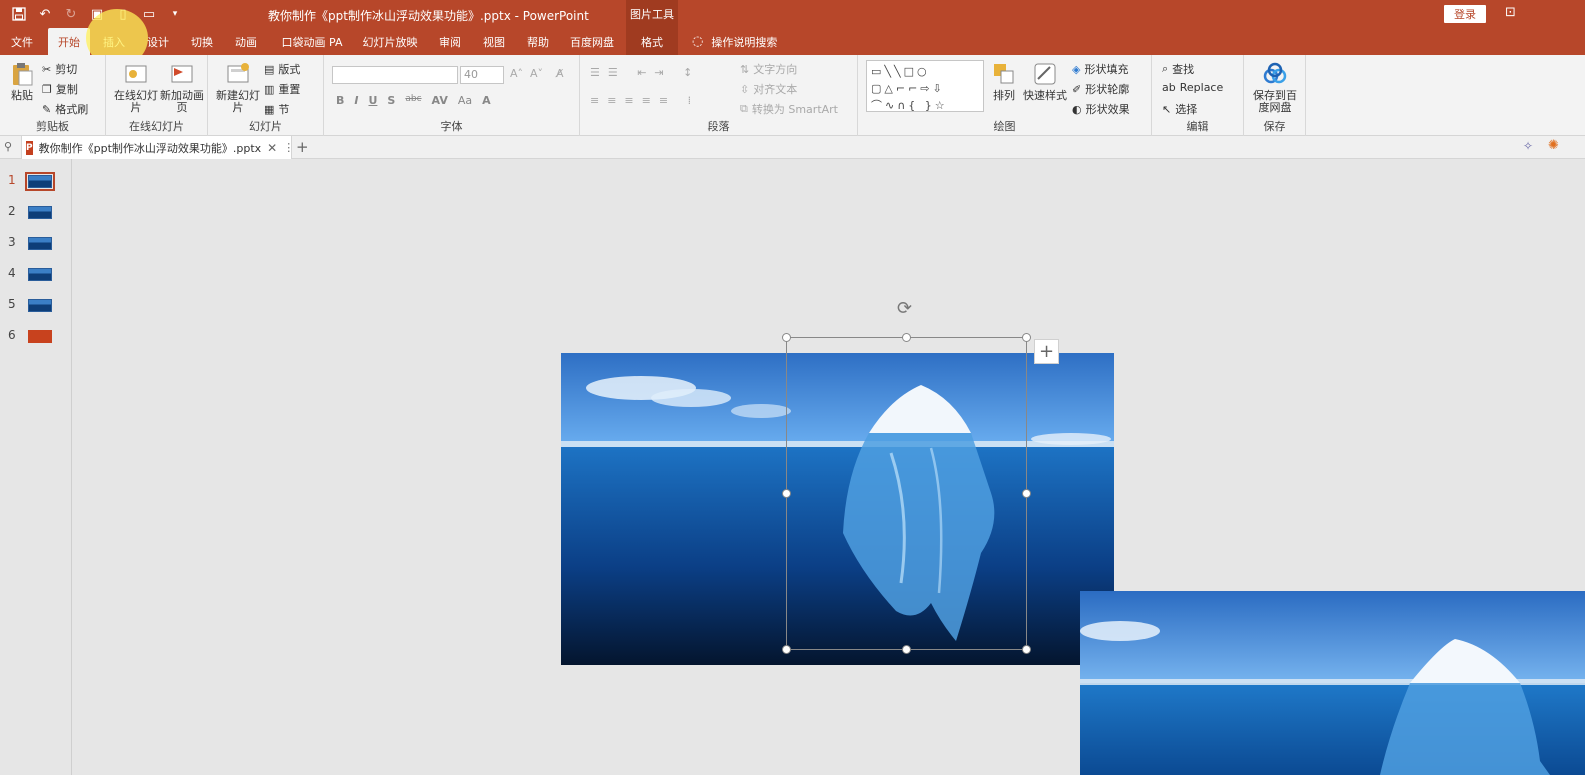  What do you see at coordinates (1004, 74) in the screenshot?
I see `arrange-icon` at bounding box center [1004, 74].